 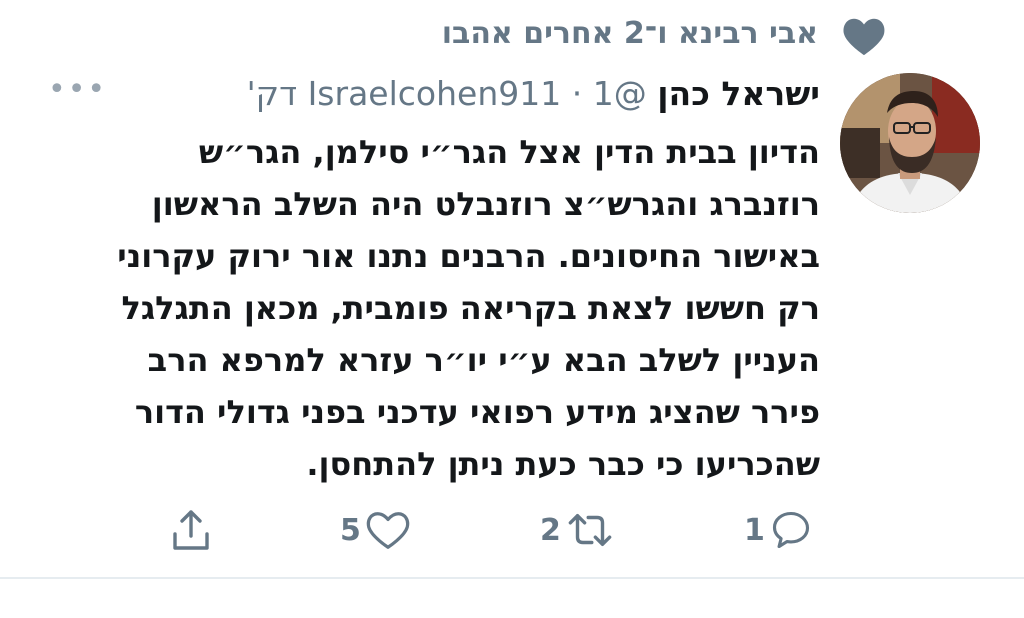 What do you see at coordinates (550, 530) in the screenshot?
I see `retweet-count: 2` at bounding box center [550, 530].